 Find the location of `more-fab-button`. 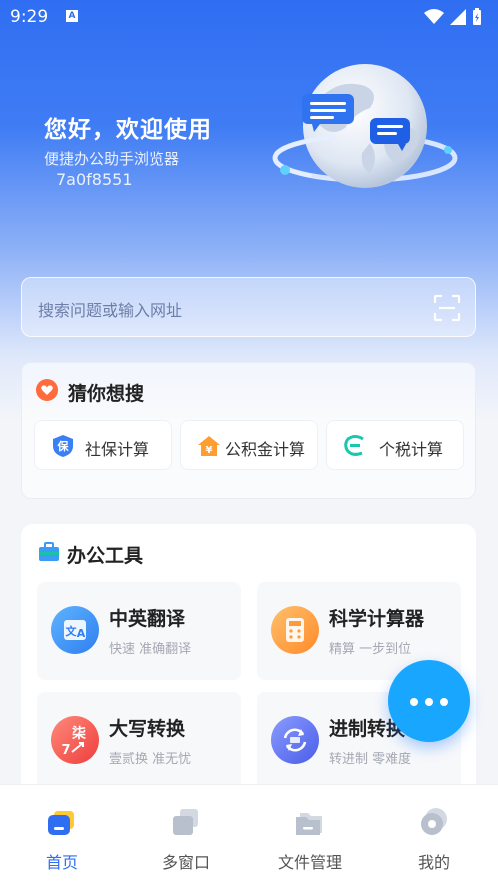

more-fab-button is located at coordinates (429, 701).